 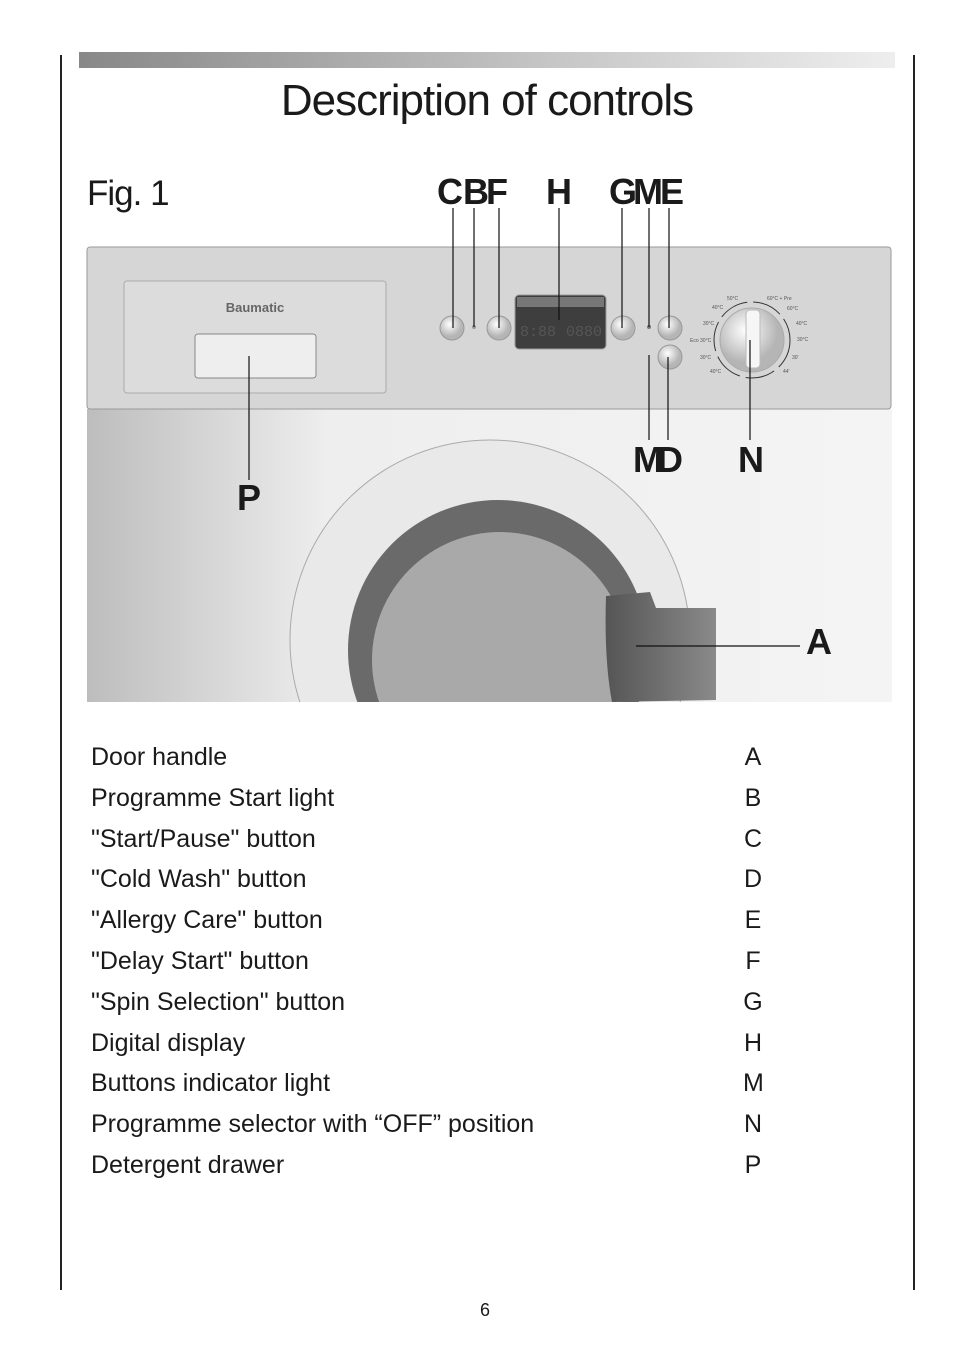 I want to click on callout-c: C, so click(x=450, y=191).